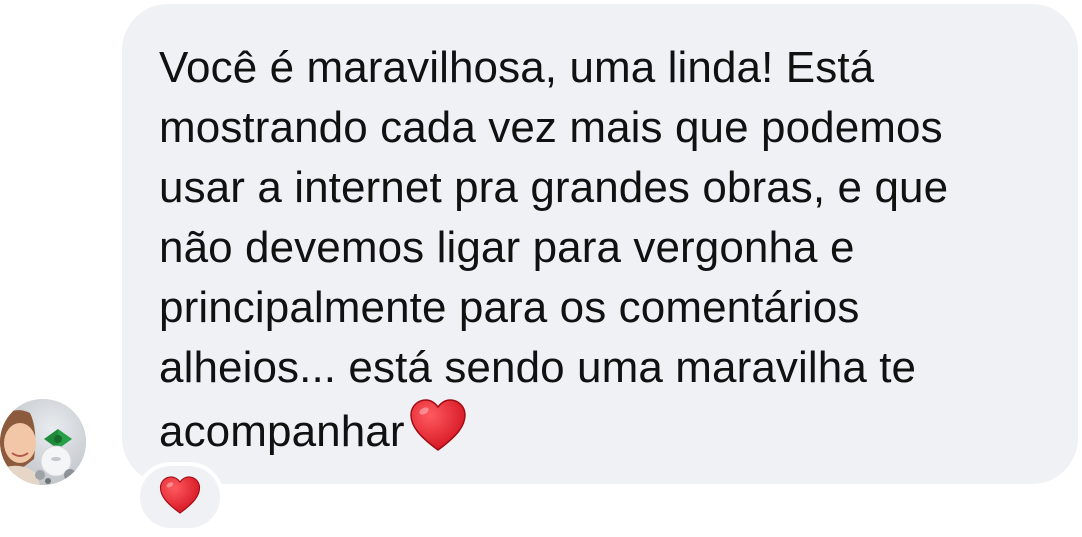  Describe the element at coordinates (517, 67) in the screenshot. I see `message-line: Você é maravilhosa, uma linda! Está` at that location.